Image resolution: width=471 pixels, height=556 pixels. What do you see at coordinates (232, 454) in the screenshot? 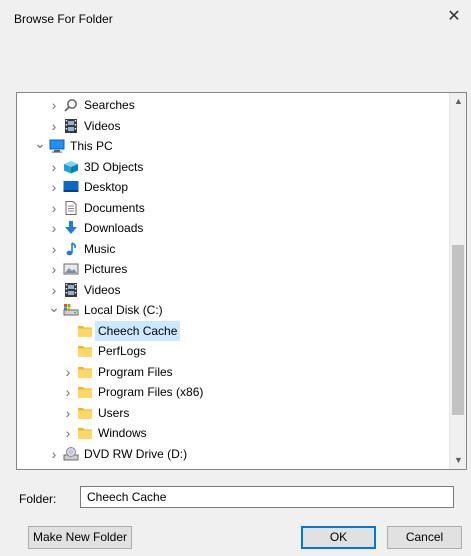
I see `tree-item: › DVD RW Drive (D:)` at bounding box center [232, 454].